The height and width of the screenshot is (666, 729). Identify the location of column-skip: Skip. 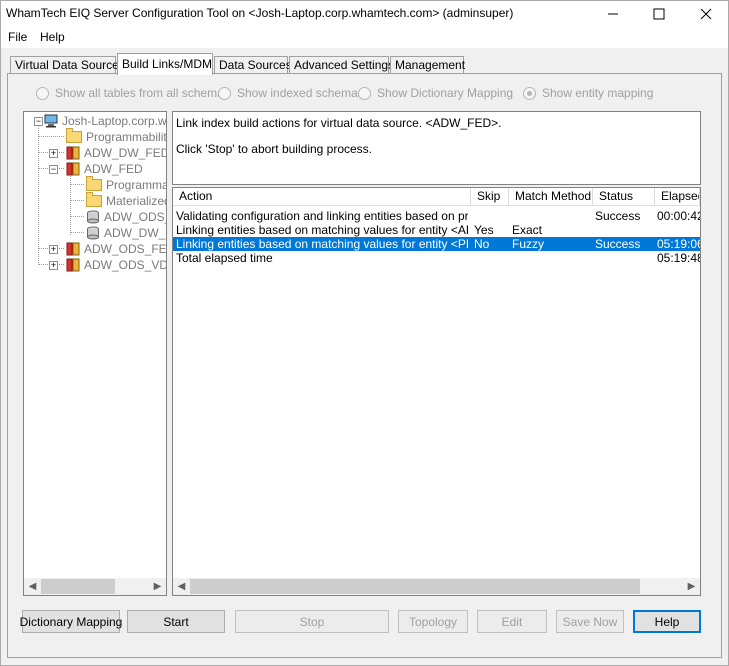
(490, 196).